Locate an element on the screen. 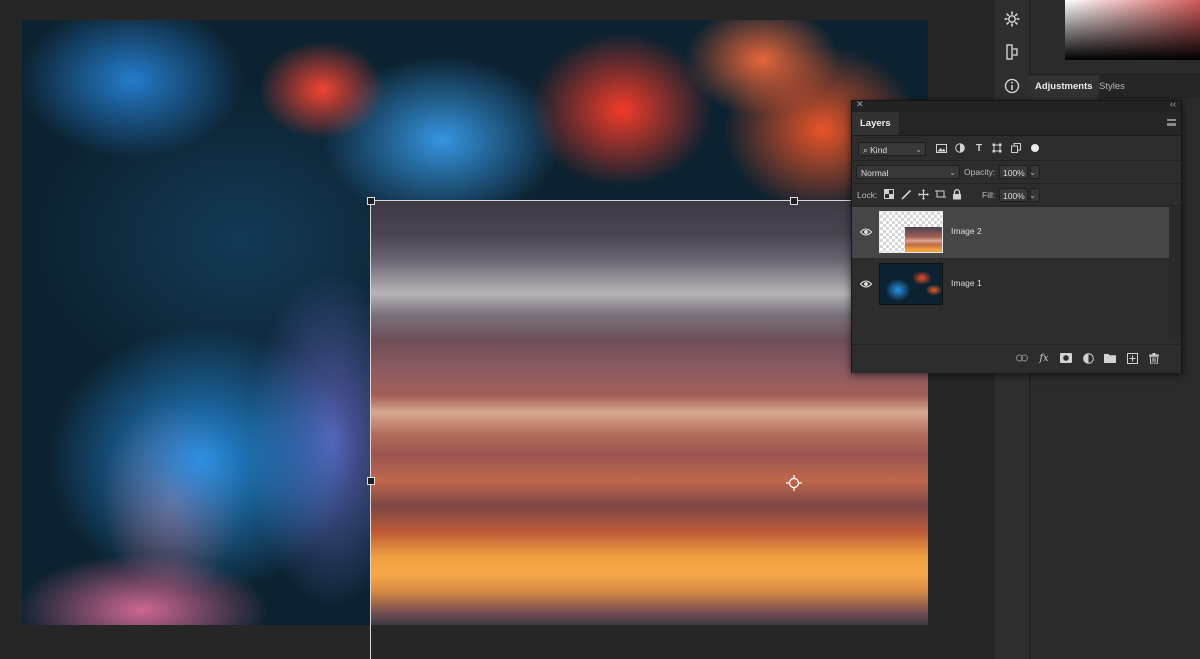 The width and height of the screenshot is (1200, 659). layers-panel-footer: fx is located at coordinates (1016, 358).